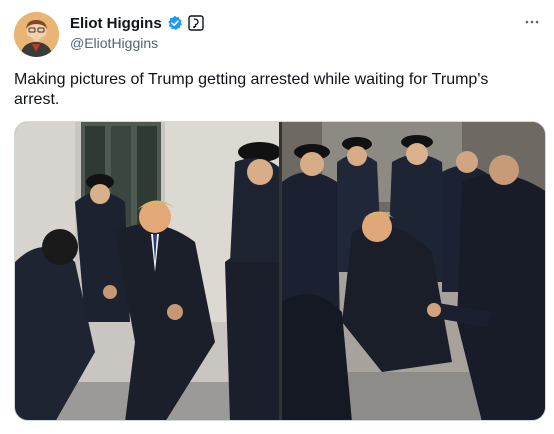 The width and height of the screenshot is (554, 434). I want to click on author-handle: @EliotHiggins, so click(114, 43).